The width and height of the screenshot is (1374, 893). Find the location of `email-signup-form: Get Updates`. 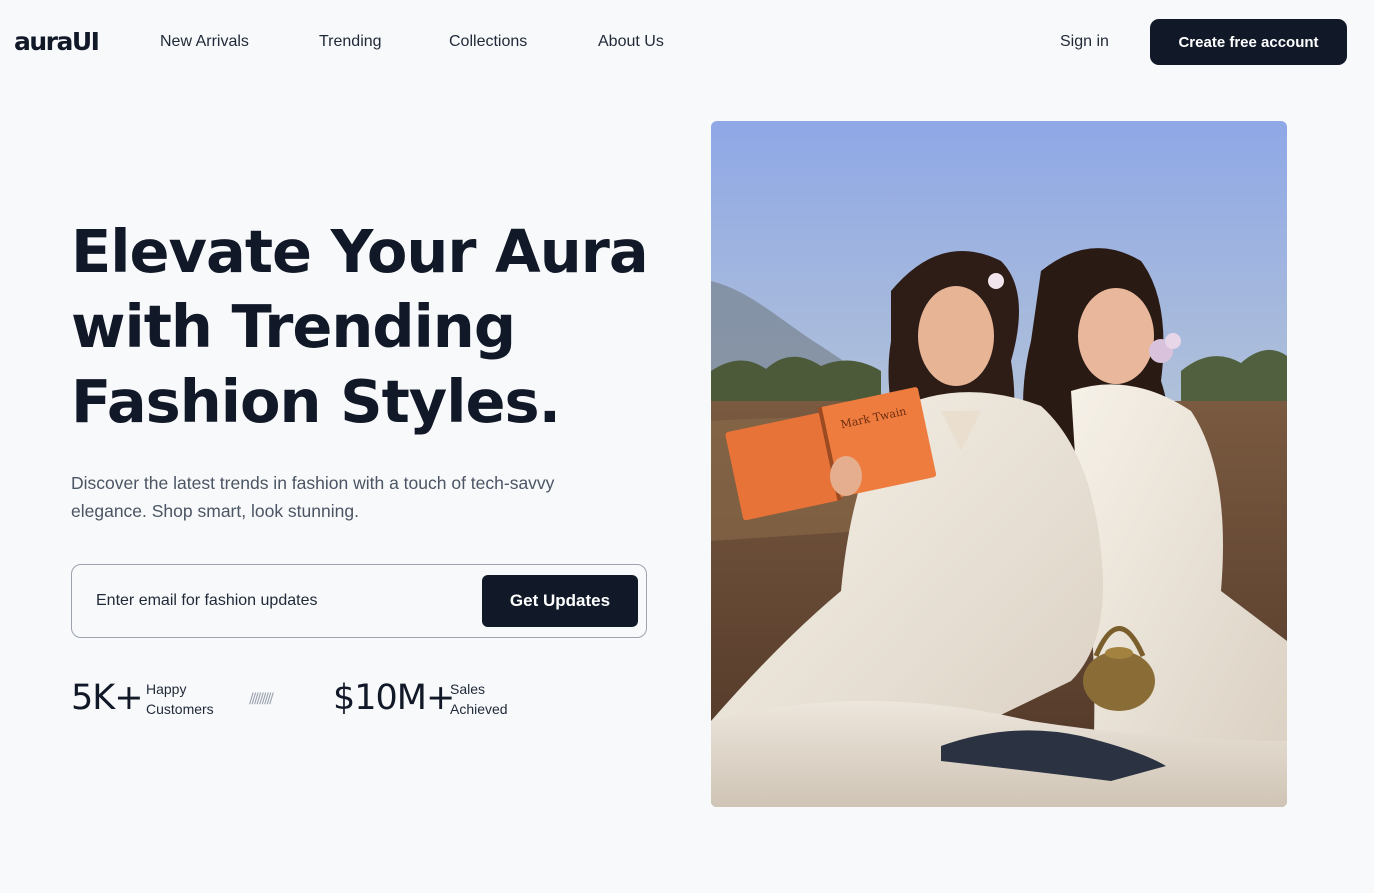

email-signup-form: Get Updates is located at coordinates (359, 601).